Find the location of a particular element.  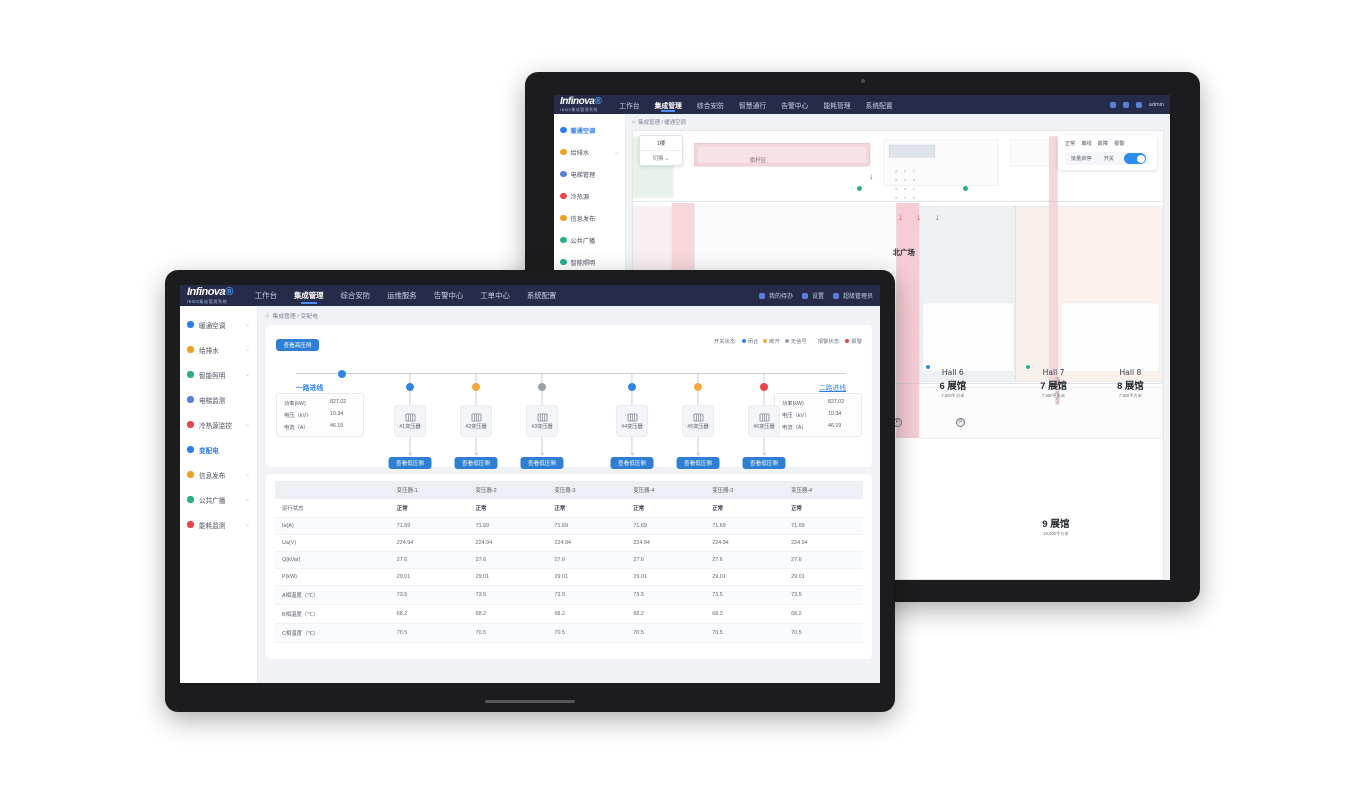

view-low-voltage-button-3: 查看低压侧 is located at coordinates (542, 463).